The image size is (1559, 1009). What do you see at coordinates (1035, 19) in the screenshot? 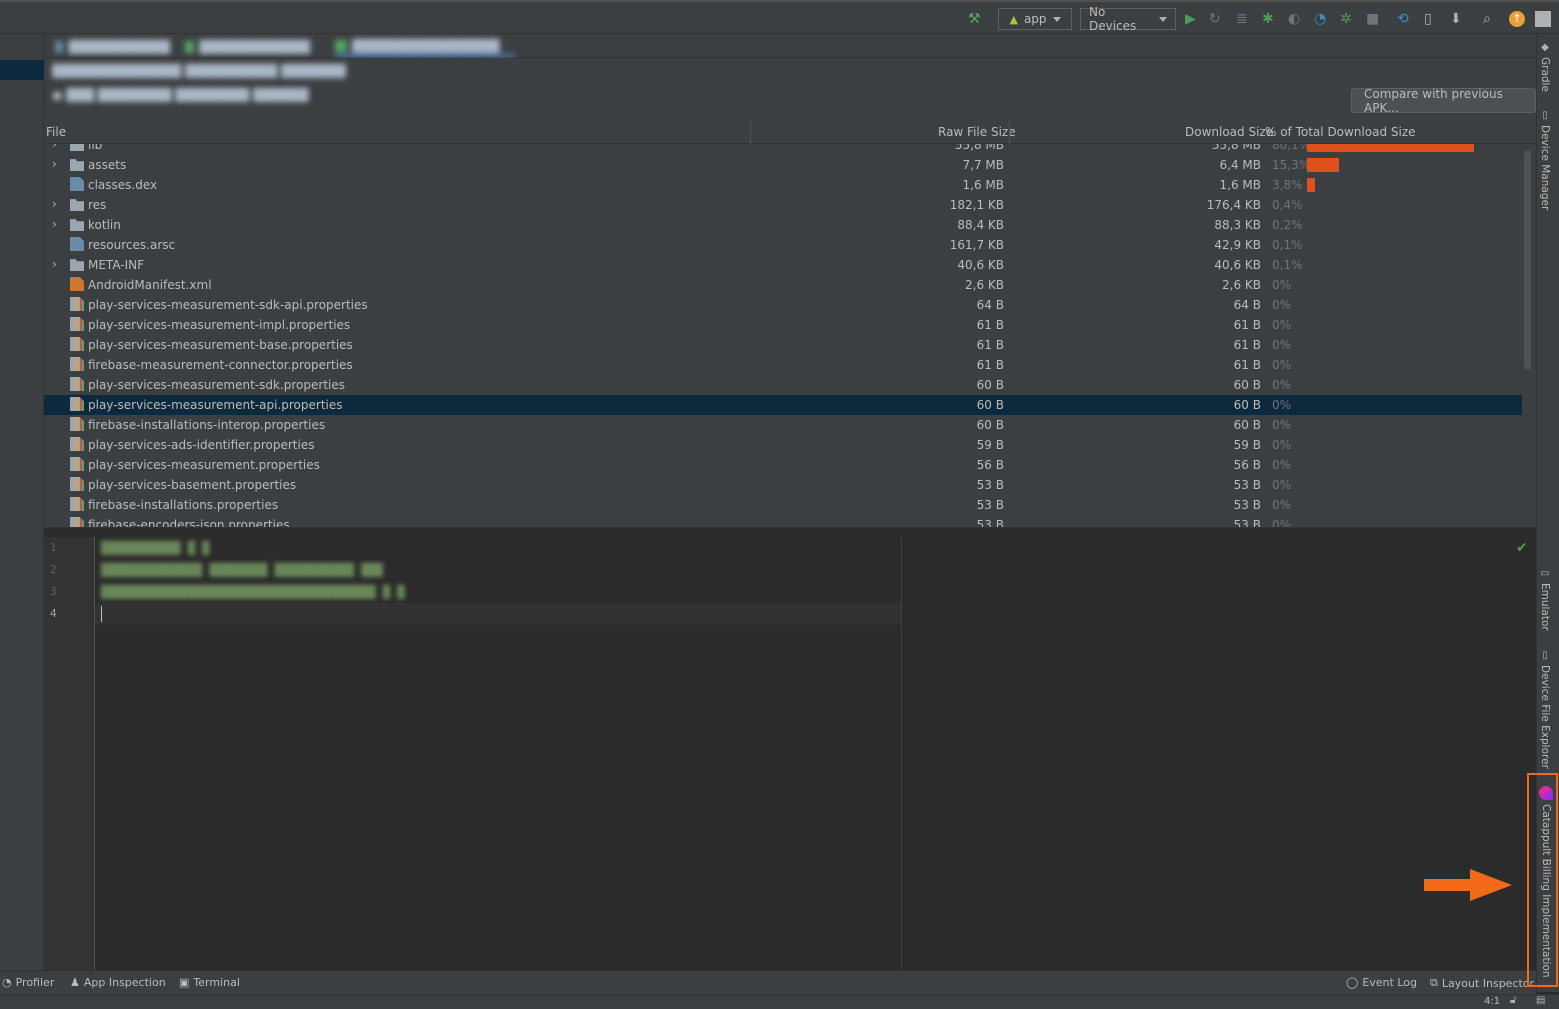
I see `run-config-dropdown: ▲ app` at bounding box center [1035, 19].